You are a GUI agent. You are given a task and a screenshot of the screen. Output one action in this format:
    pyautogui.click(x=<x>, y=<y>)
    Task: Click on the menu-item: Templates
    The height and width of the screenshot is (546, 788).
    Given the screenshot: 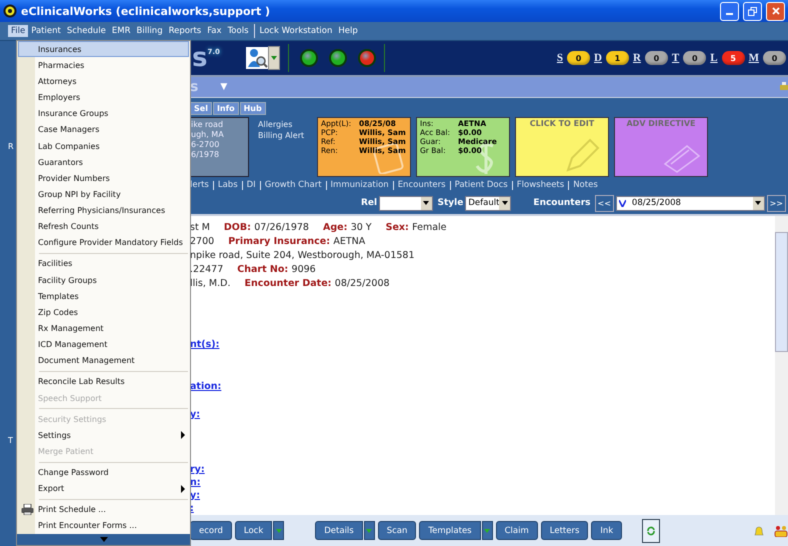 What is the action you would take?
    pyautogui.click(x=103, y=296)
    